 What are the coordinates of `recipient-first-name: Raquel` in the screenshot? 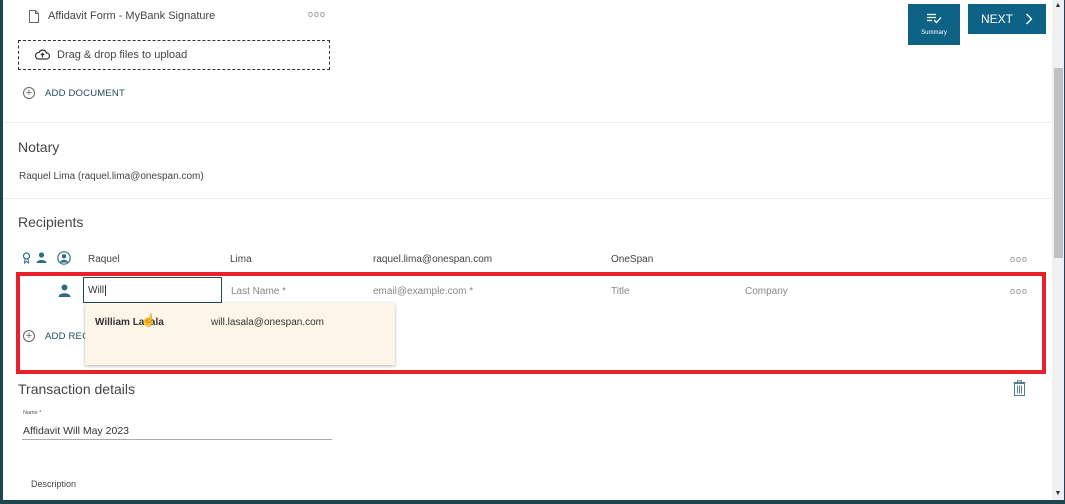 It's located at (104, 259).